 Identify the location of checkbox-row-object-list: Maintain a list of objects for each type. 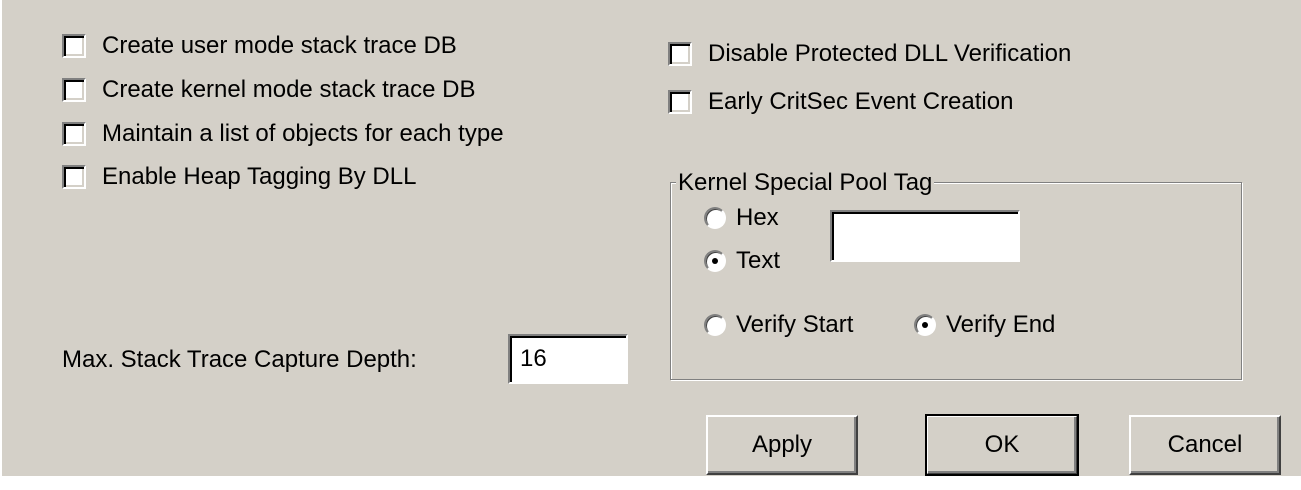
(283, 134).